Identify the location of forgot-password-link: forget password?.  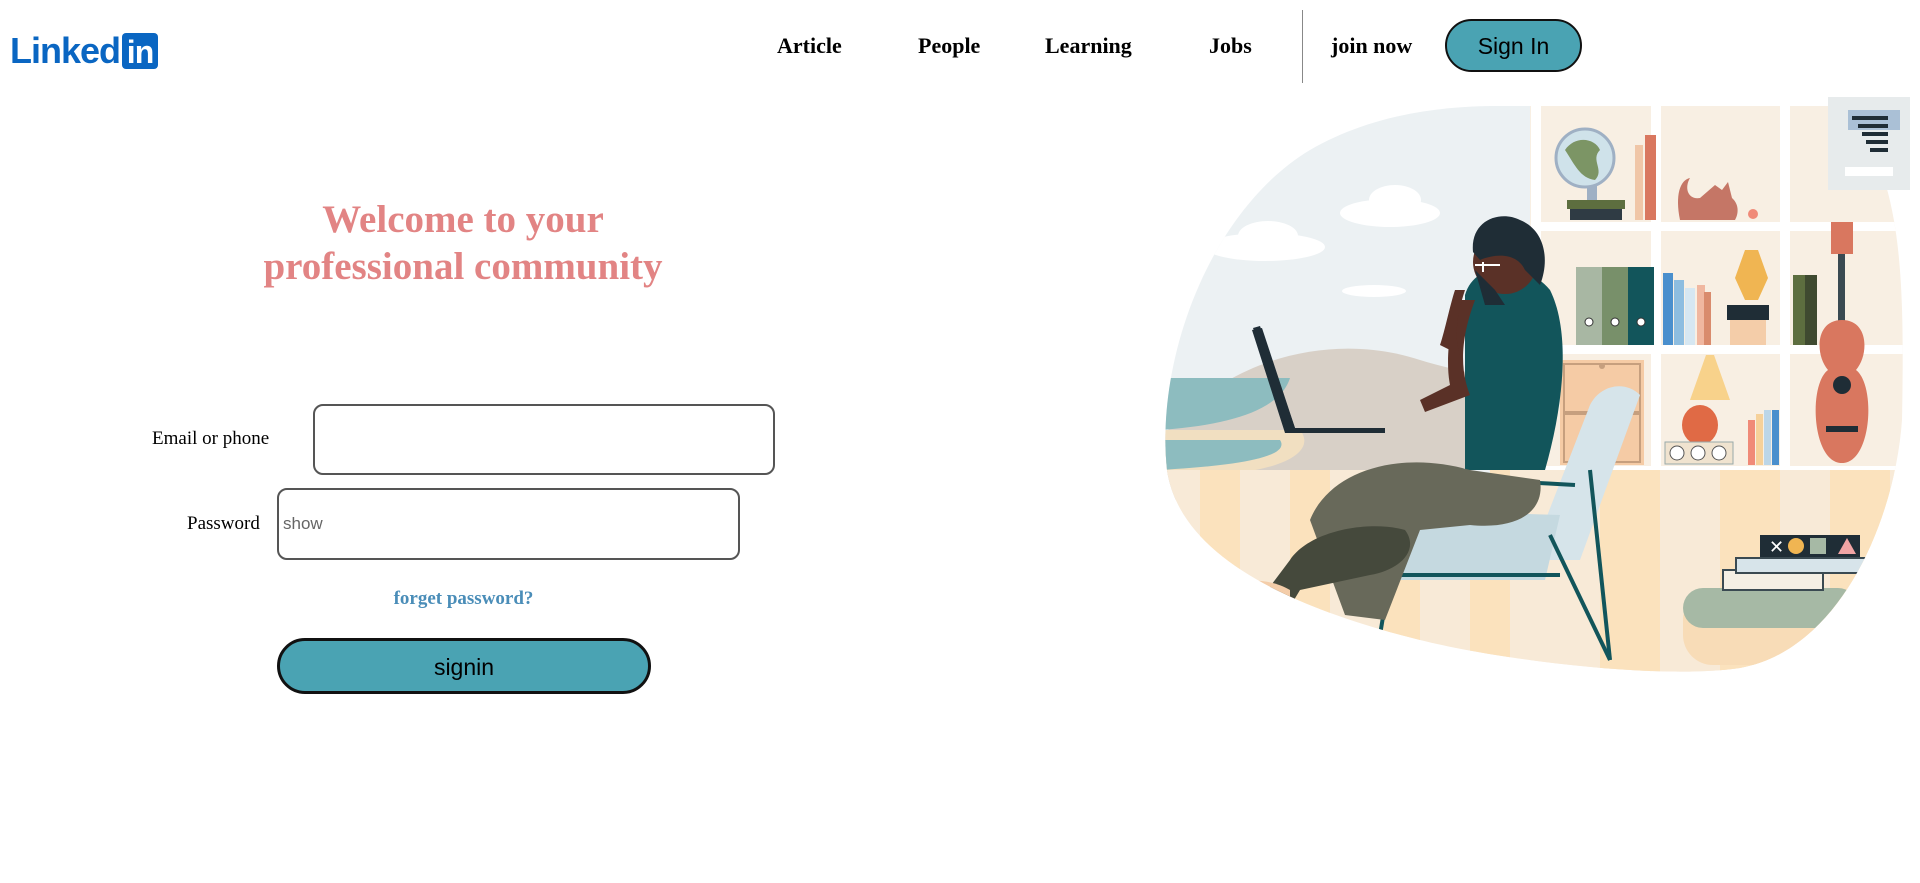
(463, 599).